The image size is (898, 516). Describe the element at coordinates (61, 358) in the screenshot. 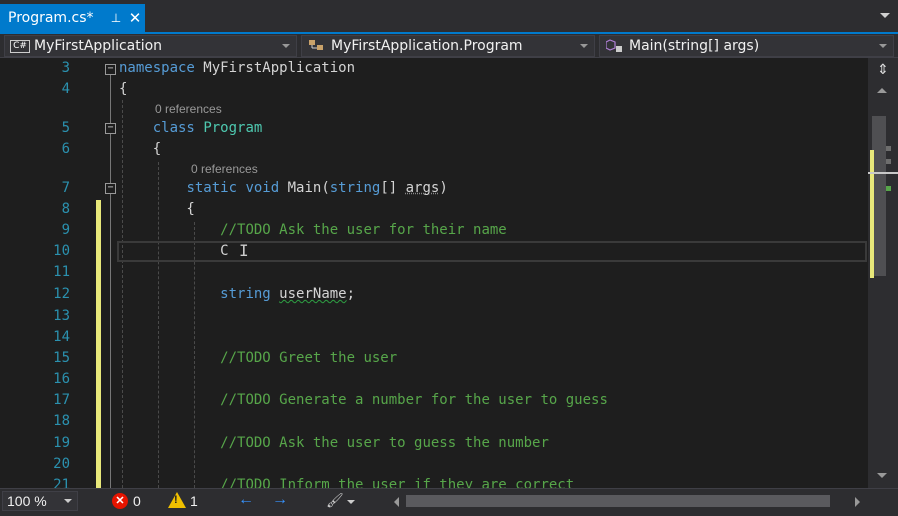

I see `line-number: 15` at that location.